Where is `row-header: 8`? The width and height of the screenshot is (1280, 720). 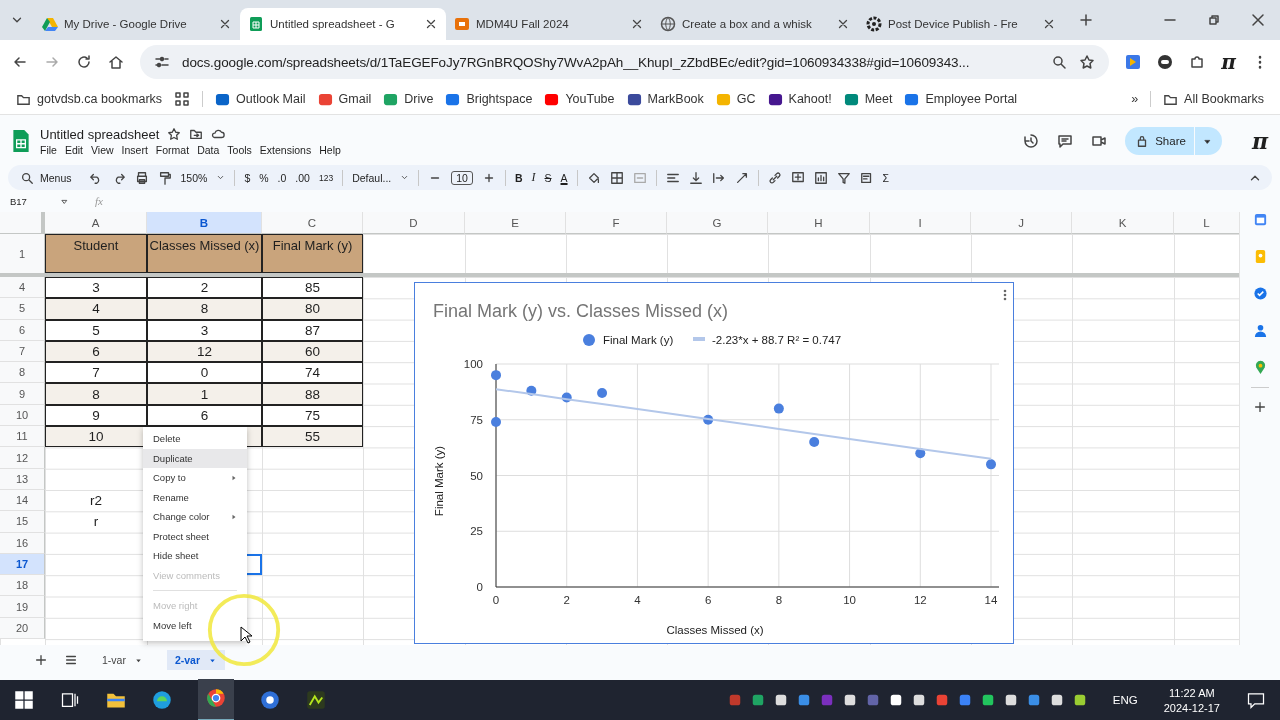 row-header: 8 is located at coordinates (22, 373).